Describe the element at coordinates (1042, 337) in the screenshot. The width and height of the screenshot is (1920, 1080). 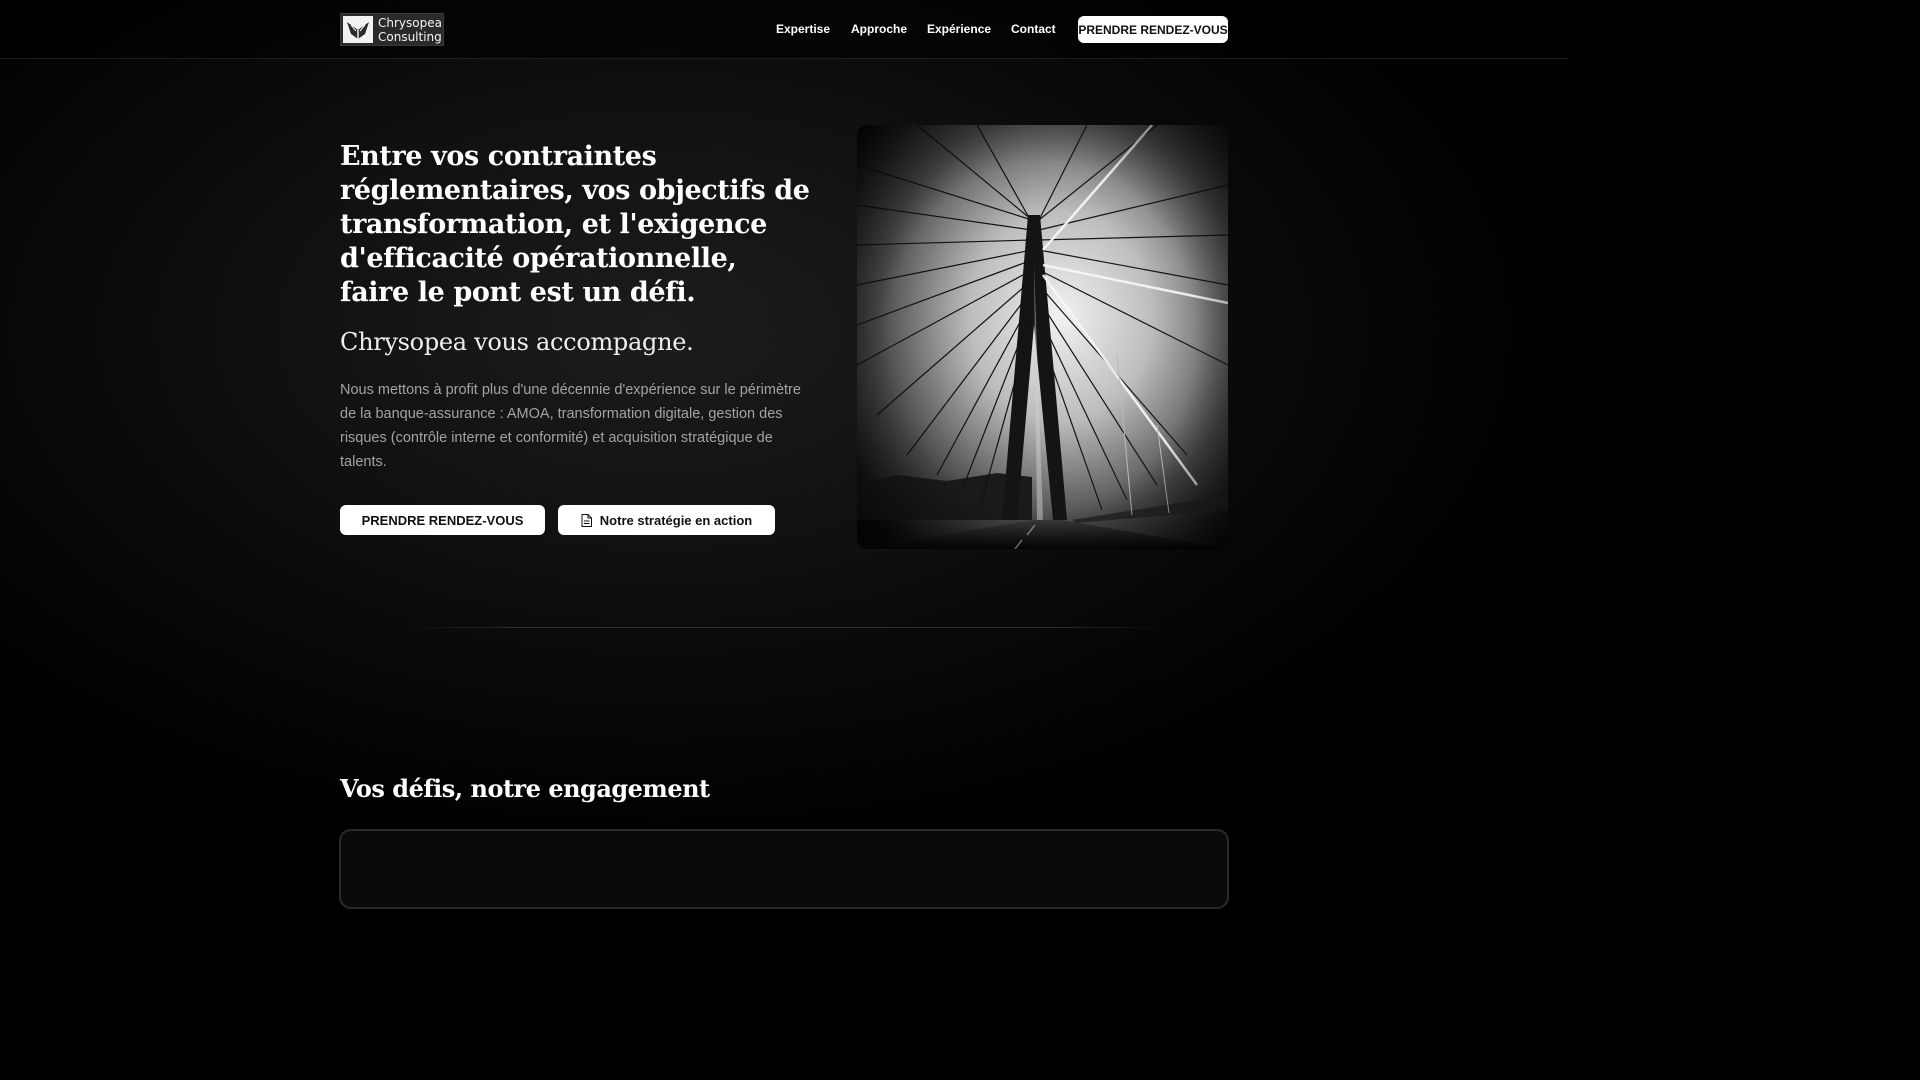
I see `cable-stayed-bridge-photo` at that location.